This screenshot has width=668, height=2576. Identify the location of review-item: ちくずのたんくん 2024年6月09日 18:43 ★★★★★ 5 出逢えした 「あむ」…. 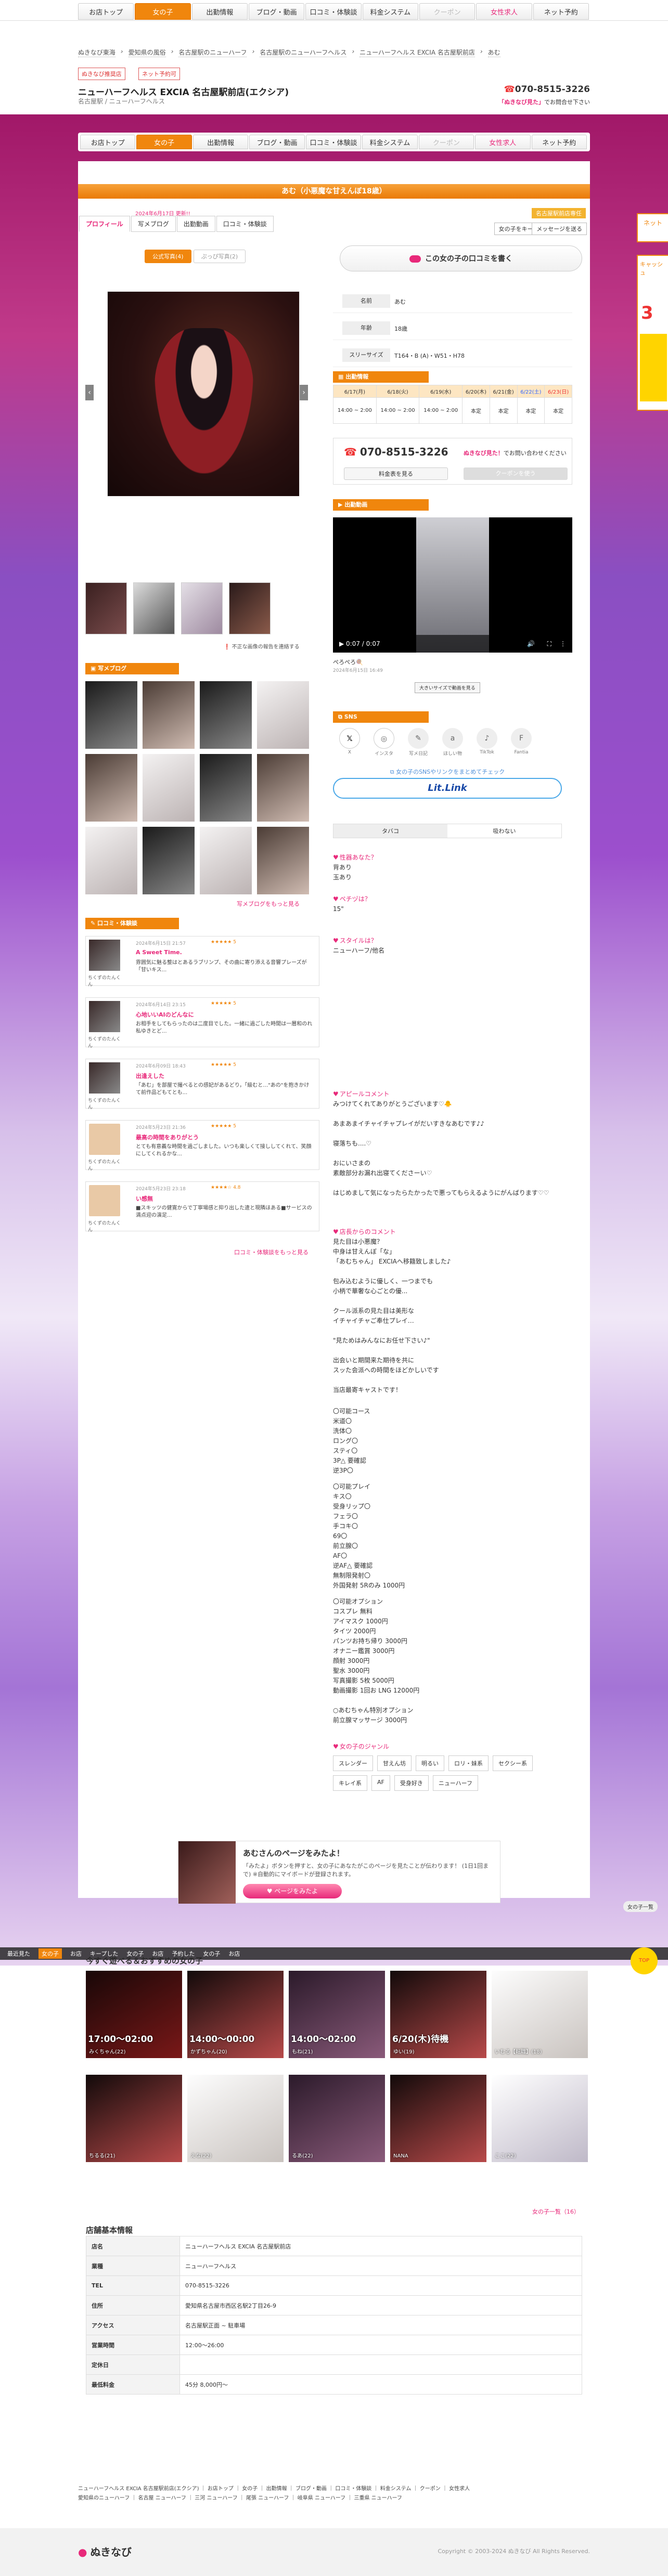
(202, 1084).